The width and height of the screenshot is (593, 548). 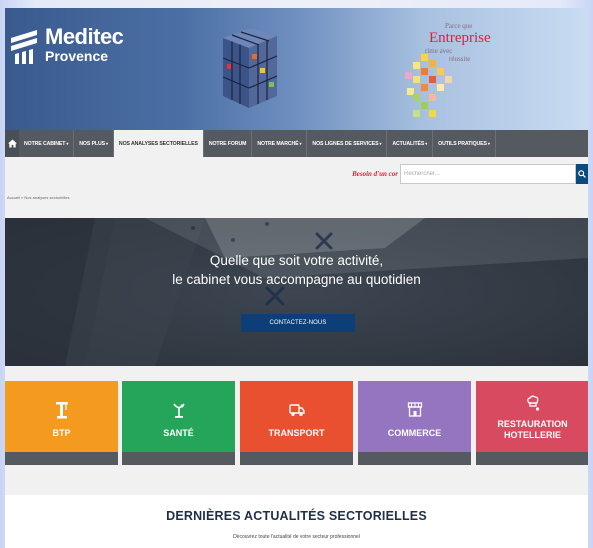 What do you see at coordinates (532, 404) in the screenshot?
I see `chef-hat-icon` at bounding box center [532, 404].